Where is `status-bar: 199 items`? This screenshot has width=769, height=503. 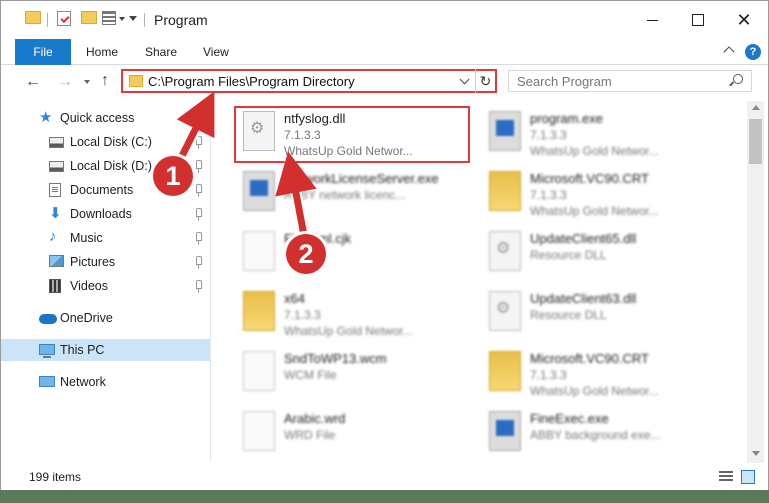 status-bar: 199 items is located at coordinates (384, 476).